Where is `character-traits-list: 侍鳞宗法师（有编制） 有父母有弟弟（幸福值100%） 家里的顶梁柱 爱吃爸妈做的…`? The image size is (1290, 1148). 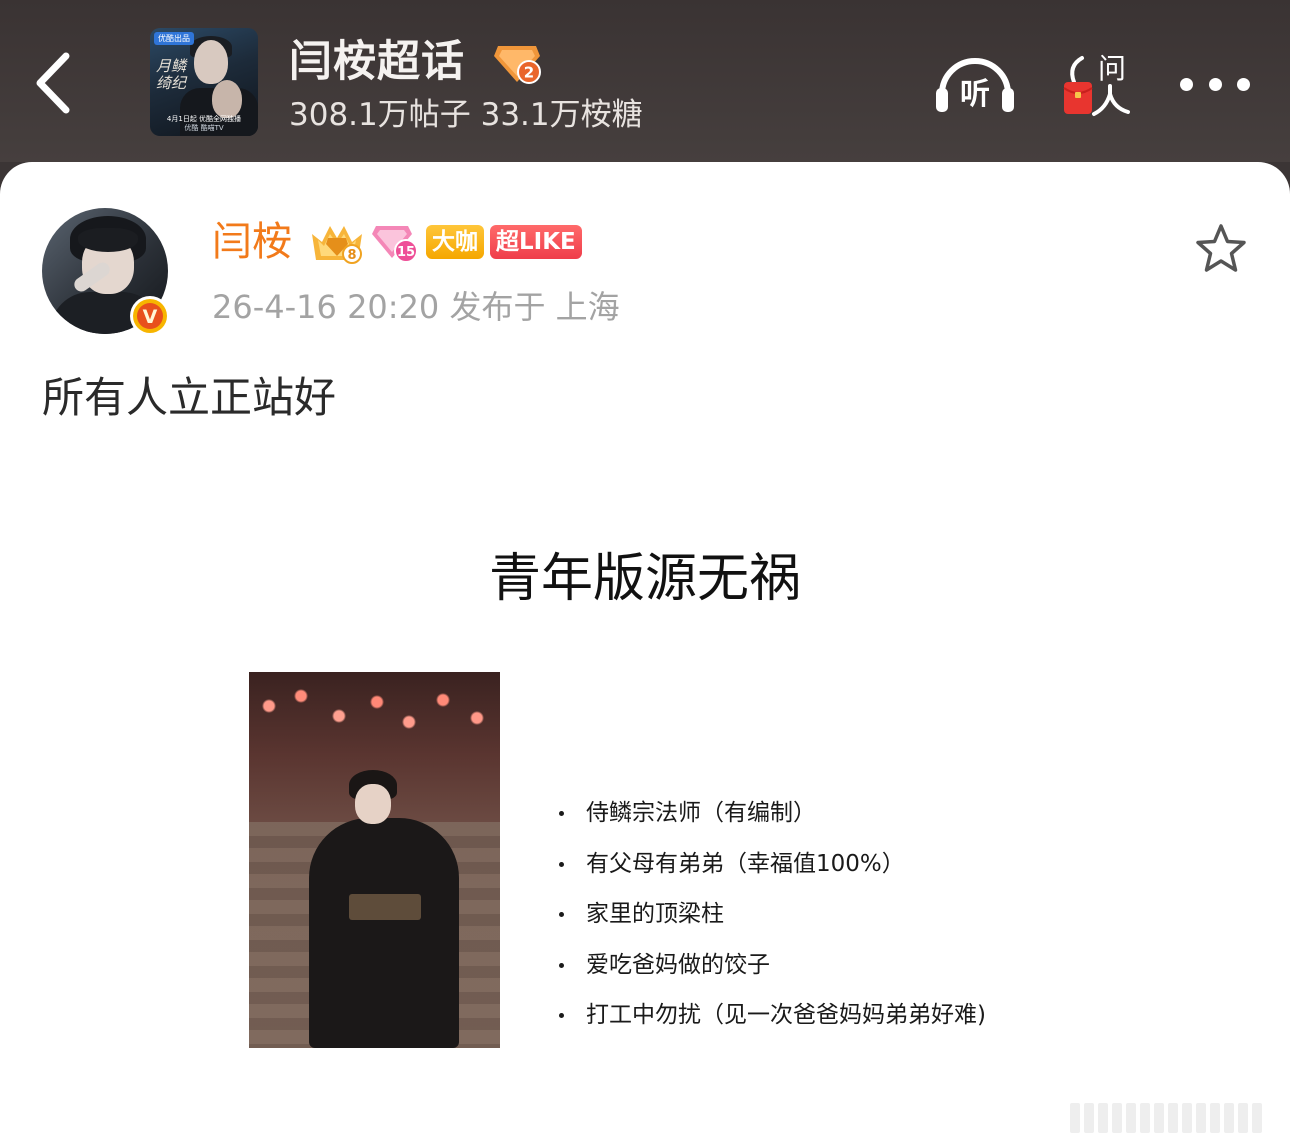 character-traits-list: 侍鳞宗法师（有编制） 有父母有弟弟（幸福值100%） 家里的顶梁柱 爱吃爸妈做的… is located at coordinates (771, 914).